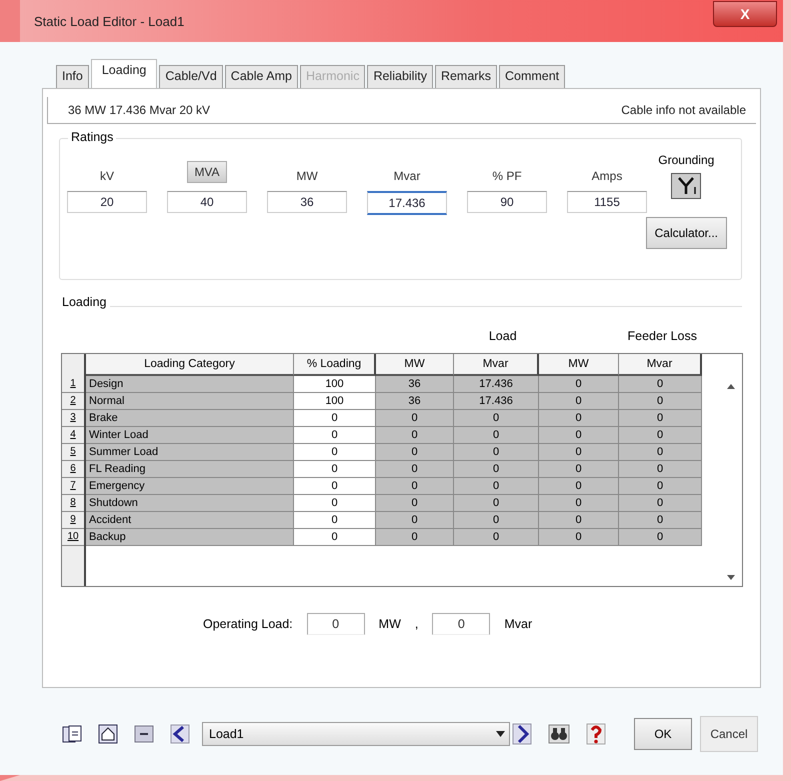 The height and width of the screenshot is (781, 791). What do you see at coordinates (356, 734) in the screenshot?
I see `load-dropdown: Load1` at bounding box center [356, 734].